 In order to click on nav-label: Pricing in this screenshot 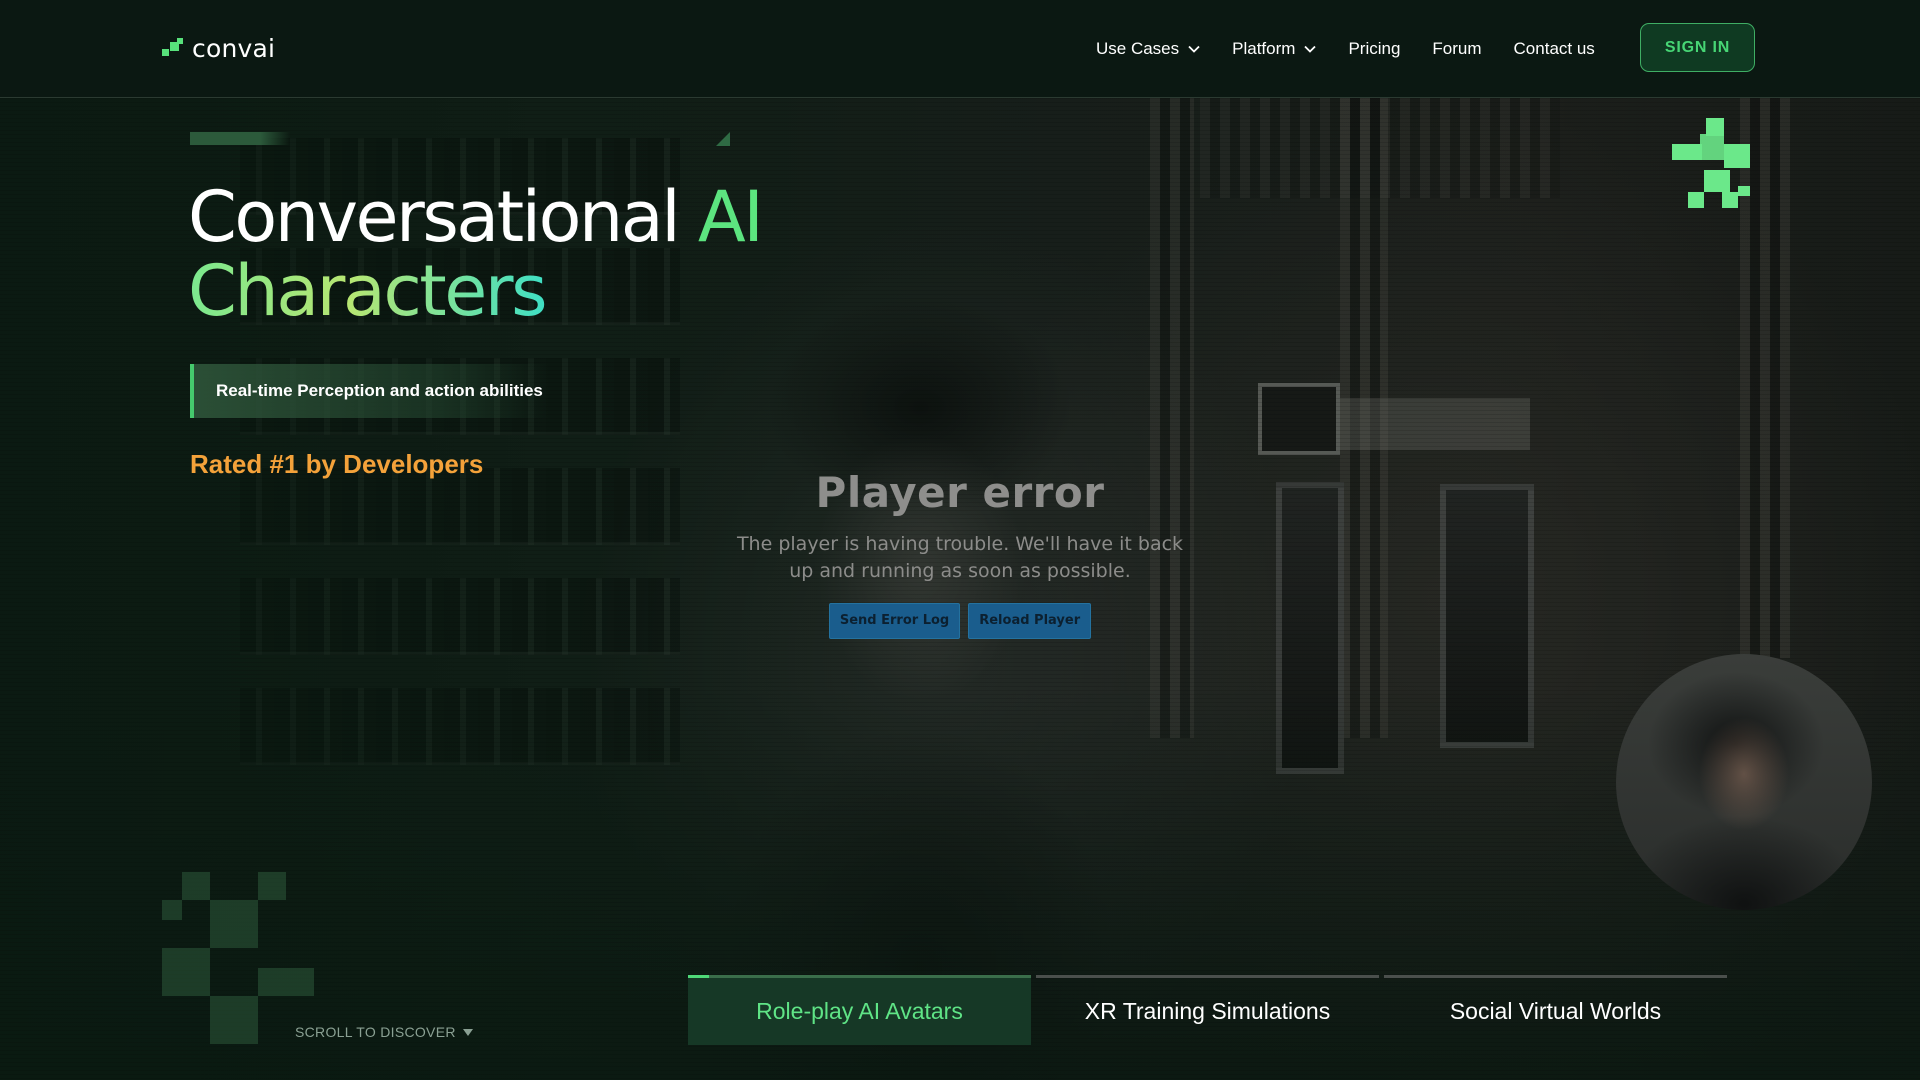, I will do `click(1374, 48)`.